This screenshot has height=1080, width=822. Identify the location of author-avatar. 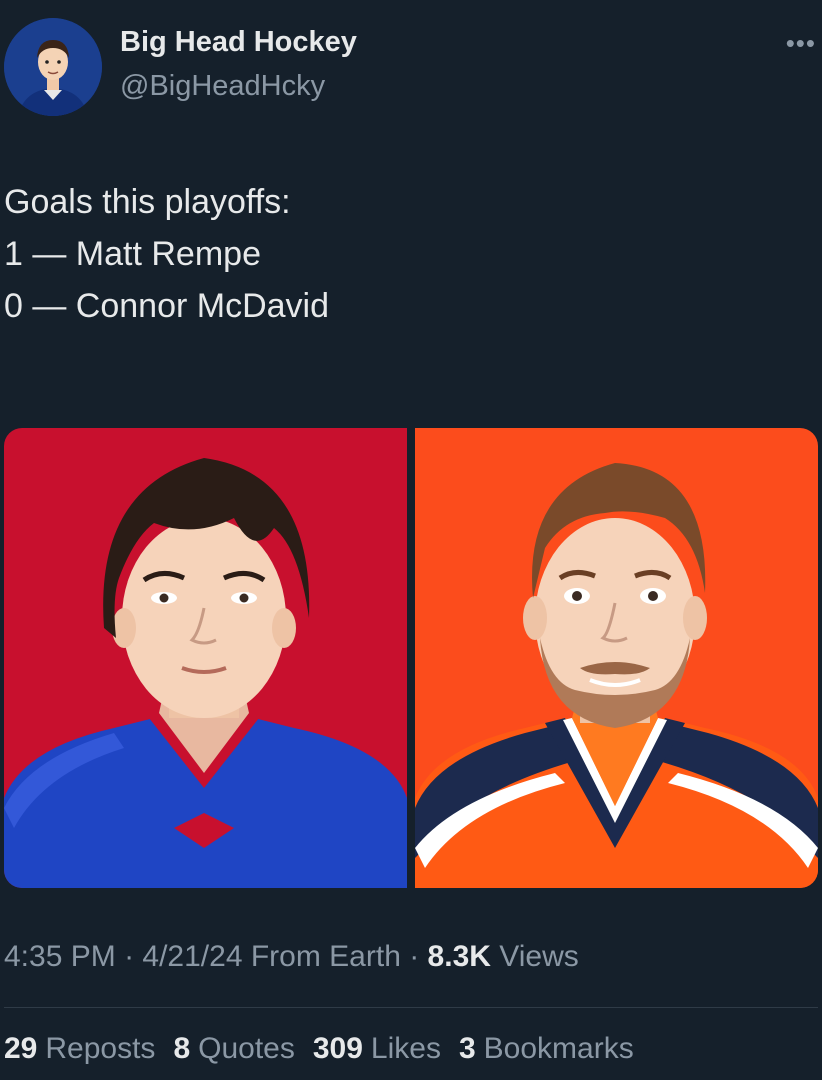
(53, 67).